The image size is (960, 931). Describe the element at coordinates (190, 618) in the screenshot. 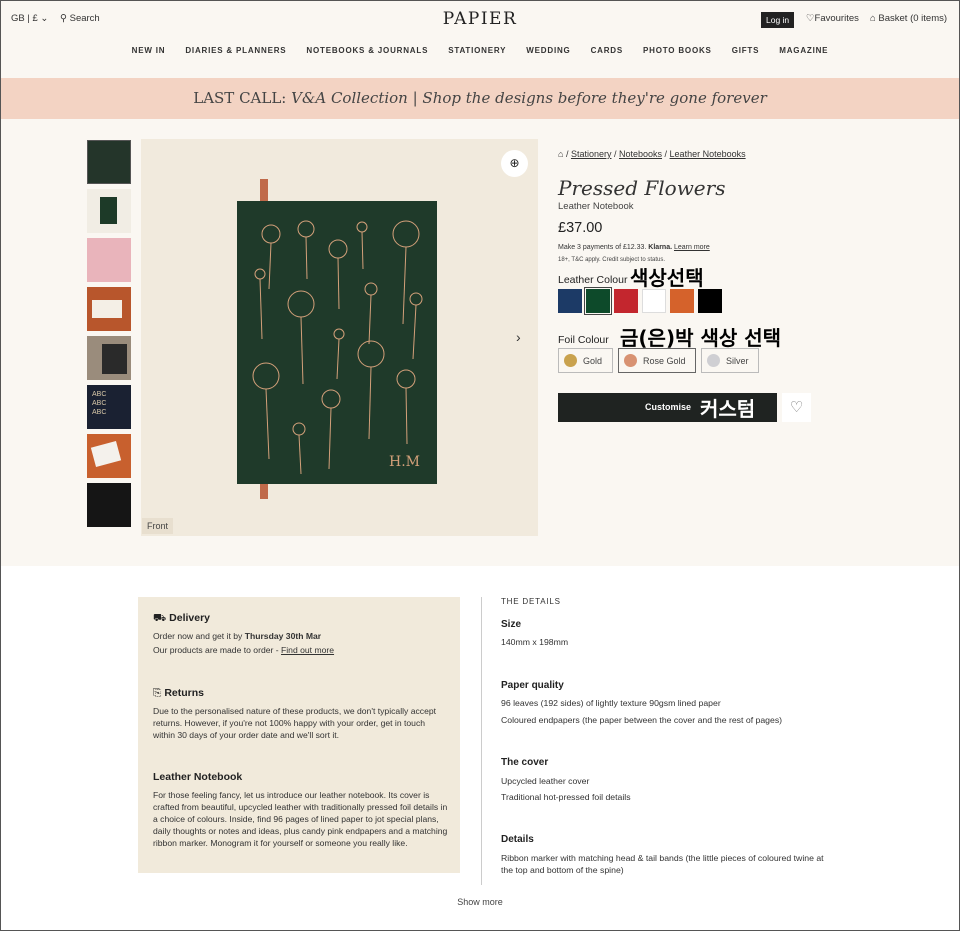

I see `delivery-title: Delivery` at that location.